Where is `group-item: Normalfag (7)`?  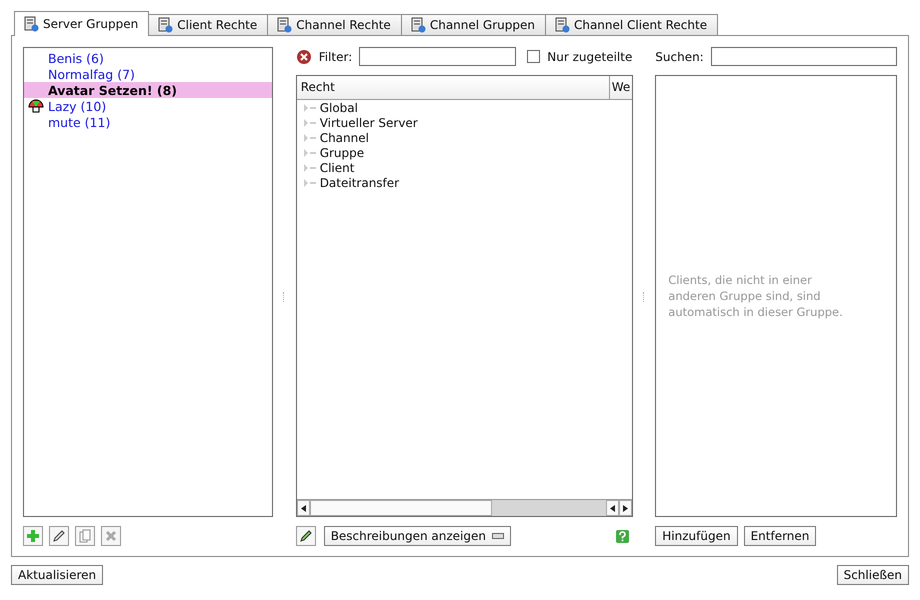
group-item: Normalfag (7) is located at coordinates (148, 74).